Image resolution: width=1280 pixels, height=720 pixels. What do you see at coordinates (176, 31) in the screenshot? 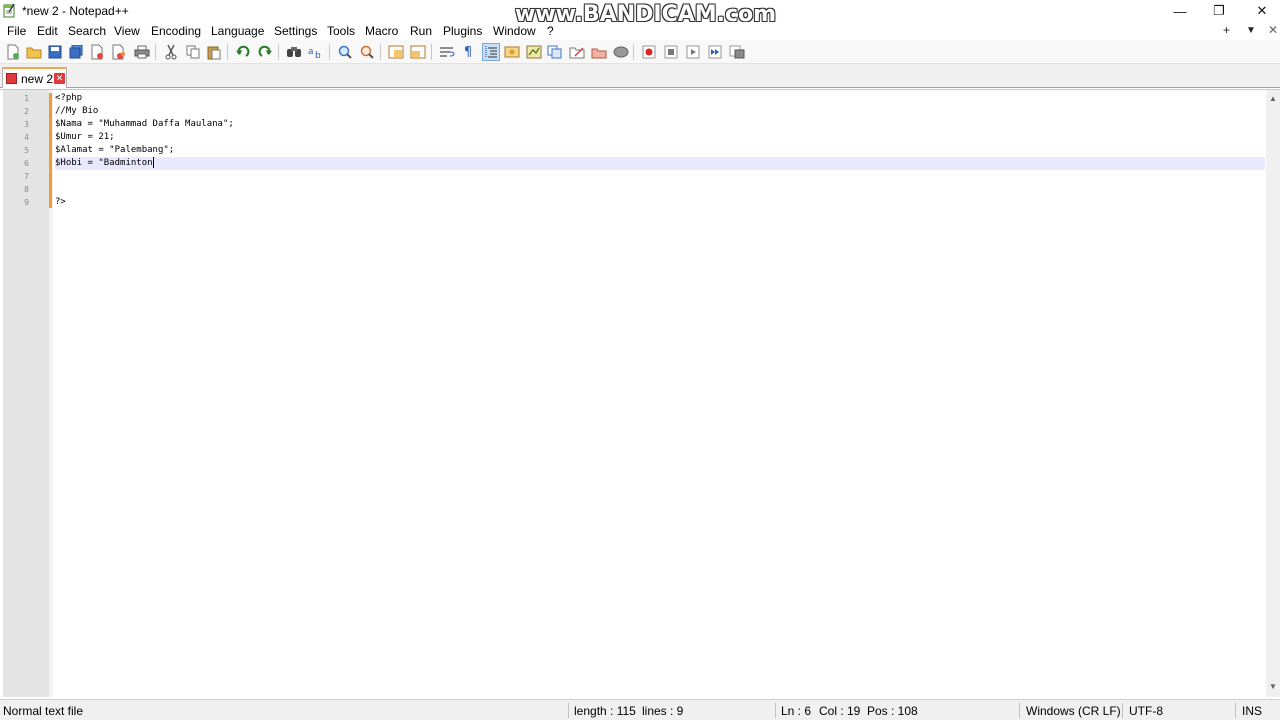
I see `menu-encoding: Encoding` at bounding box center [176, 31].